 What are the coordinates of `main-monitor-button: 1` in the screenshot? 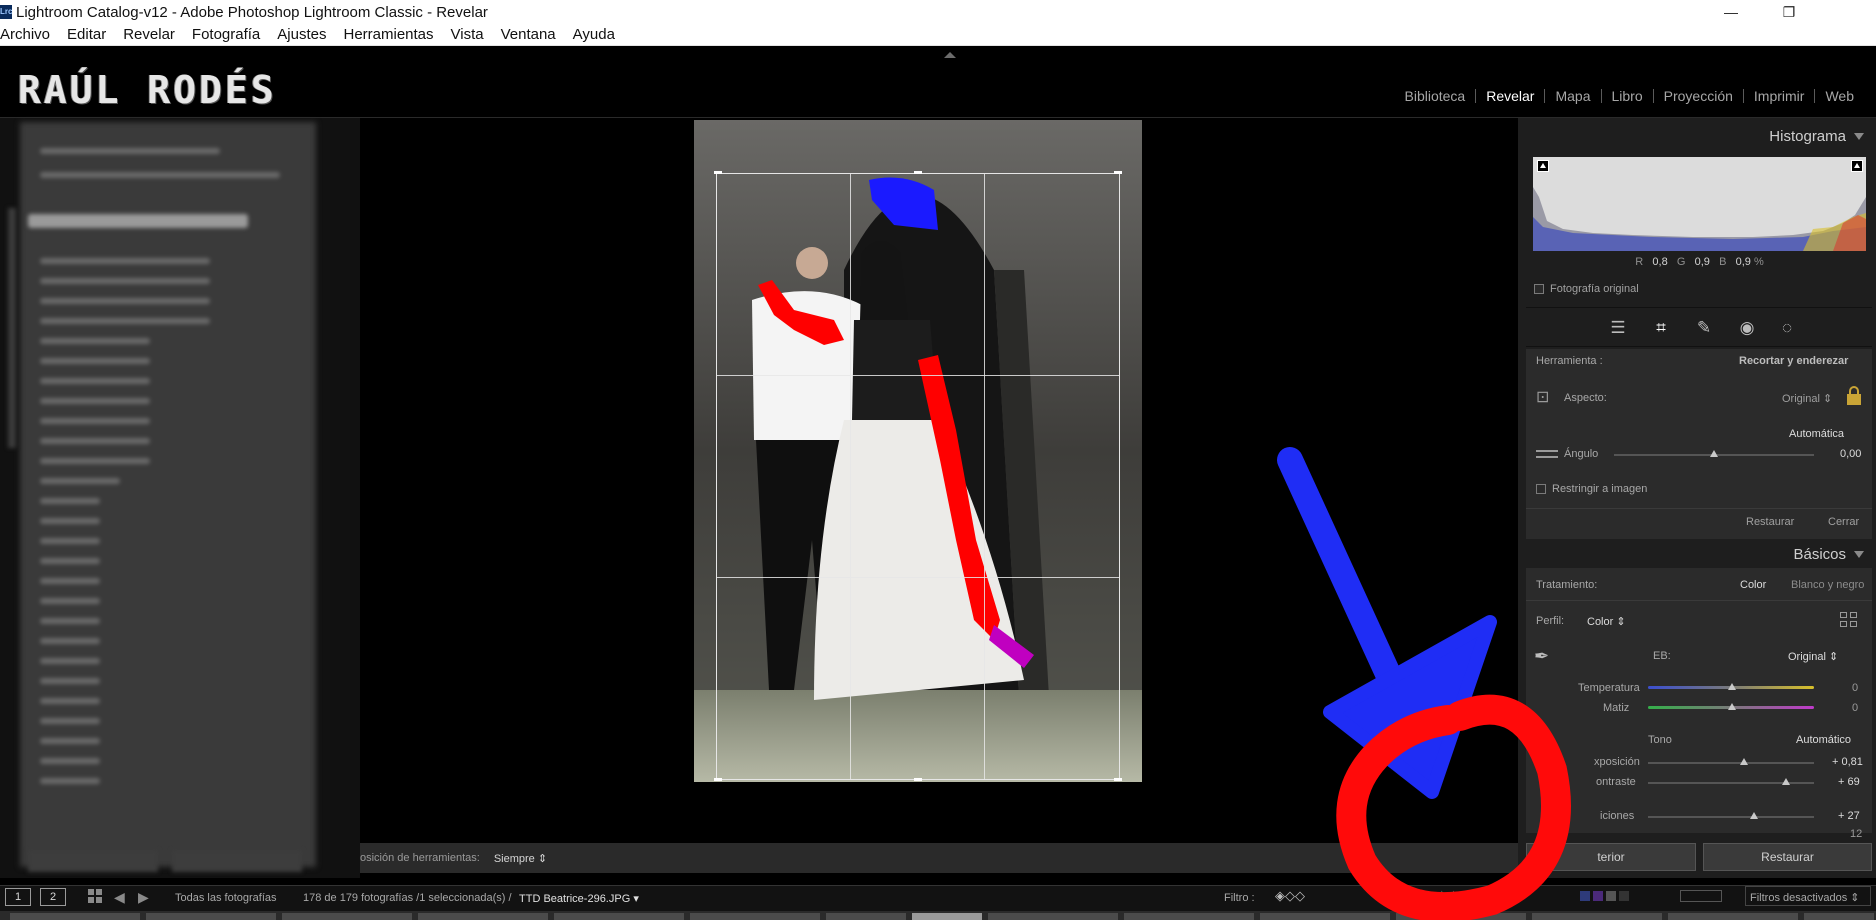 It's located at (18, 897).